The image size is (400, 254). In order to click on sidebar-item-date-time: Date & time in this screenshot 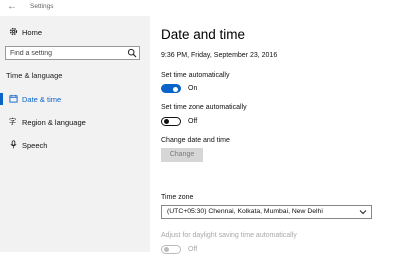, I will do `click(75, 99)`.